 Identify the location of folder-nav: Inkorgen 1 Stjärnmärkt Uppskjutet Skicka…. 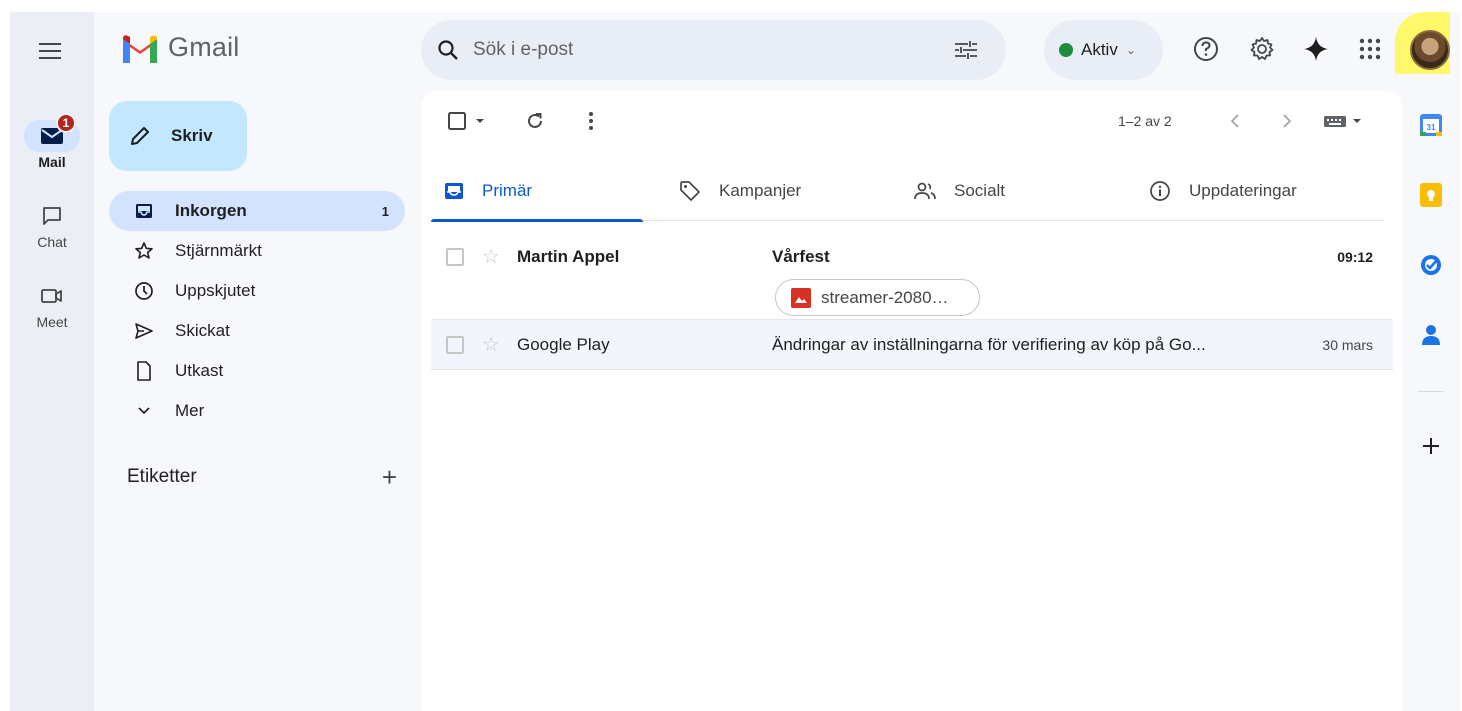
(257, 311).